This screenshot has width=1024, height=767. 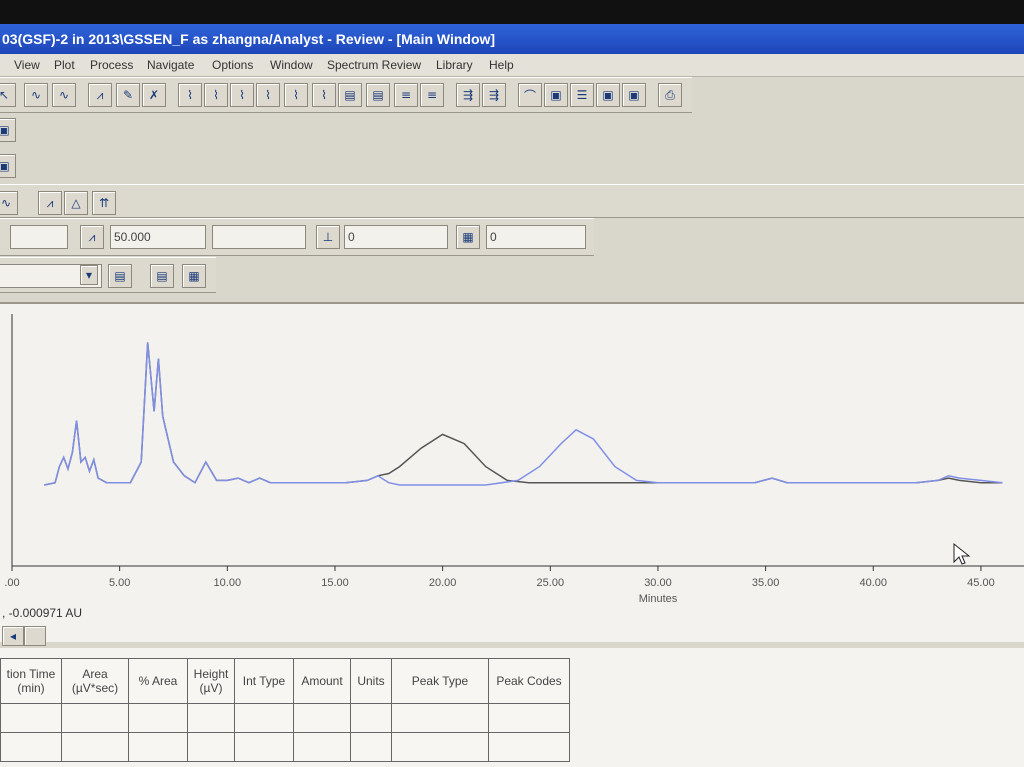 I want to click on scroll-left-icon: ◂, so click(x=13, y=636).